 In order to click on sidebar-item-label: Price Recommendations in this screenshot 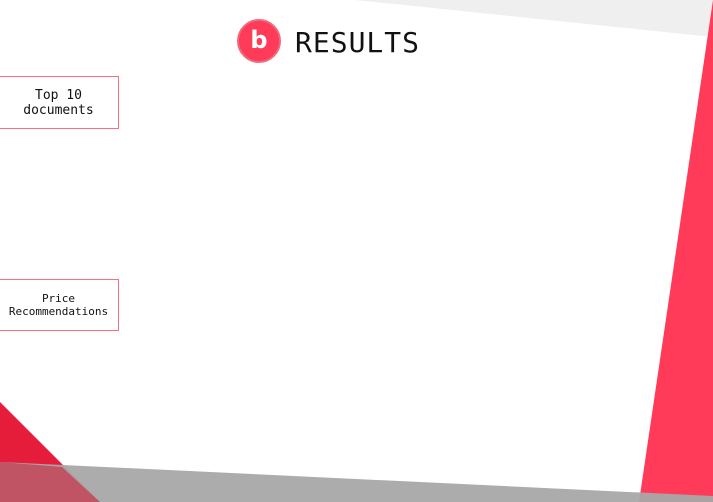, I will do `click(58, 304)`.